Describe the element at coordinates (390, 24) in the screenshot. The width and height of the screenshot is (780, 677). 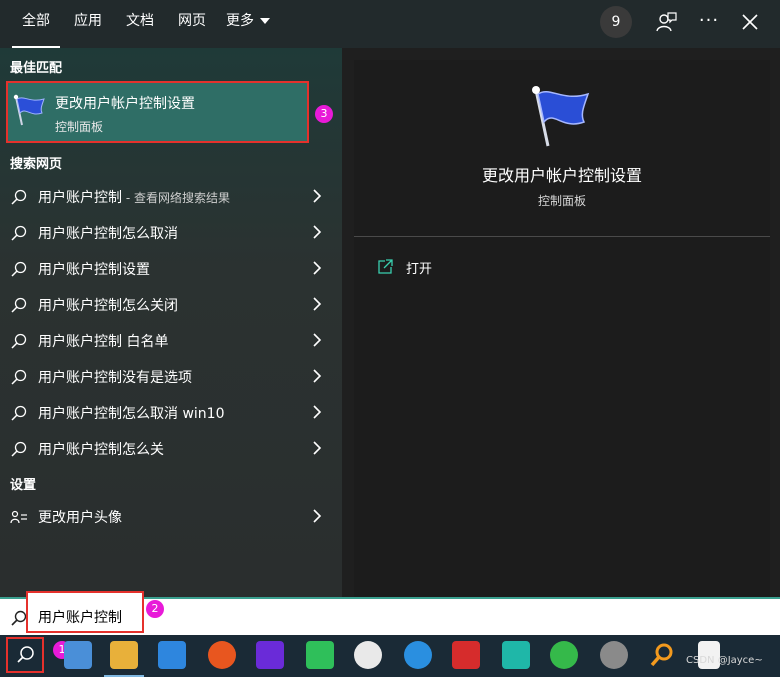
I see `search-filter-tabs: 全部 应用 文档 网页 更多 9 ···` at that location.